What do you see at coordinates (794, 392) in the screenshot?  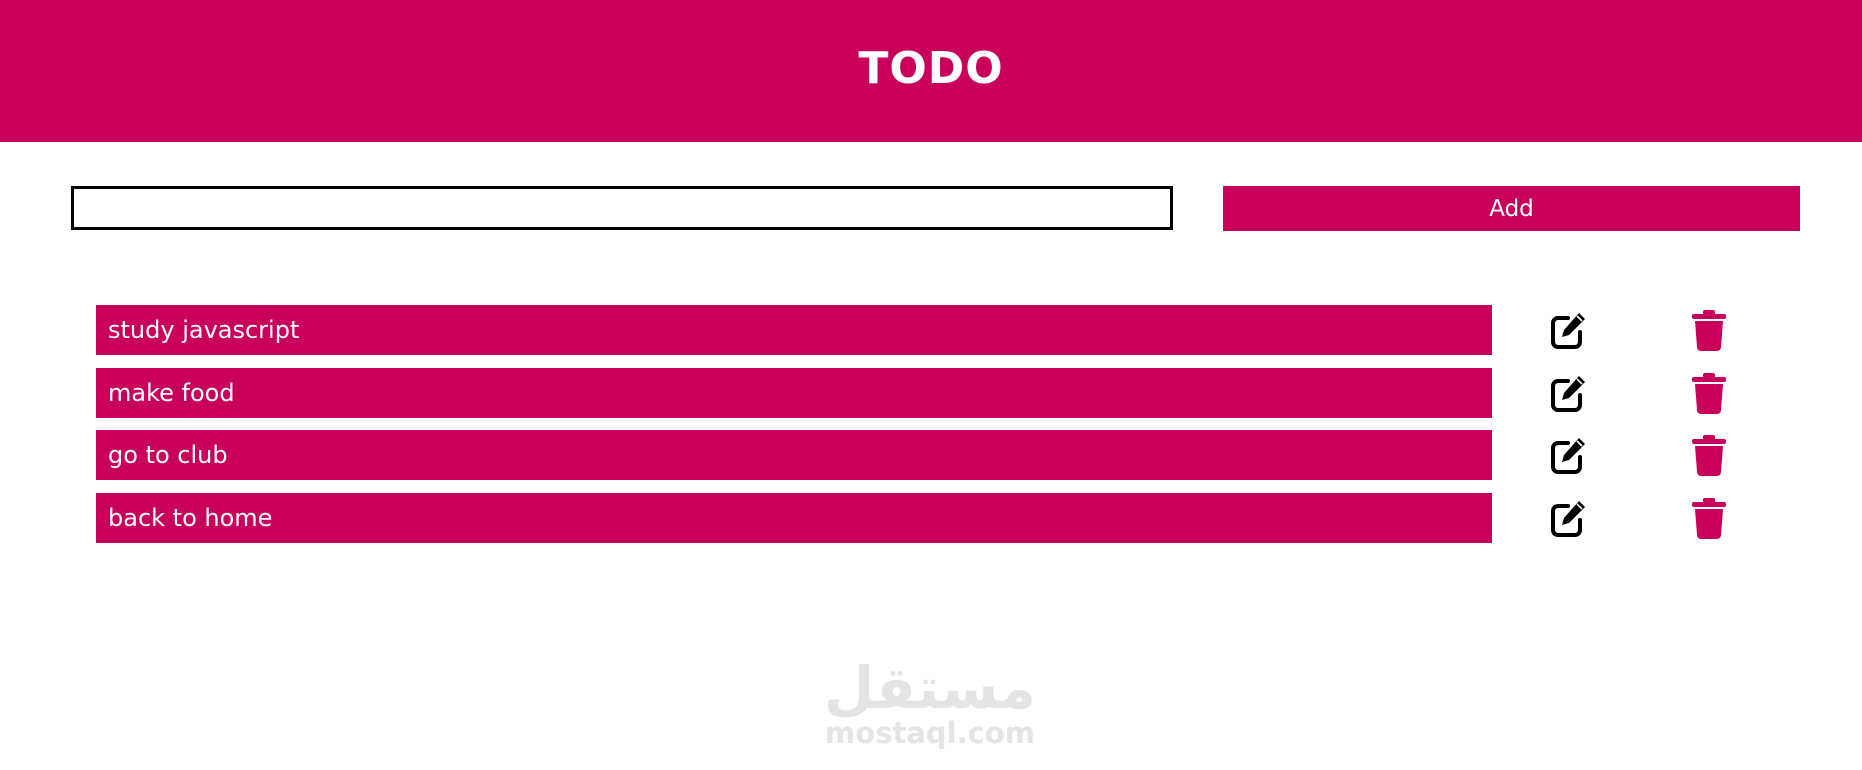 I see `task-item: make food` at bounding box center [794, 392].